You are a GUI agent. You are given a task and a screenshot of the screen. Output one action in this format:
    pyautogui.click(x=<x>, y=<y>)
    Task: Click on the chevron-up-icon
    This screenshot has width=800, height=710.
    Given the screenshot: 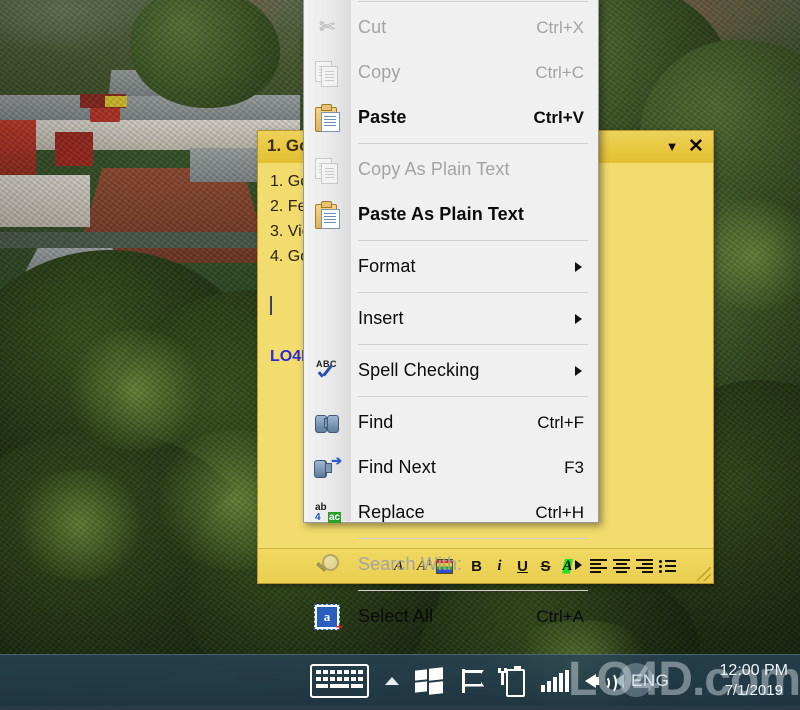 What is the action you would take?
    pyautogui.click(x=392, y=680)
    